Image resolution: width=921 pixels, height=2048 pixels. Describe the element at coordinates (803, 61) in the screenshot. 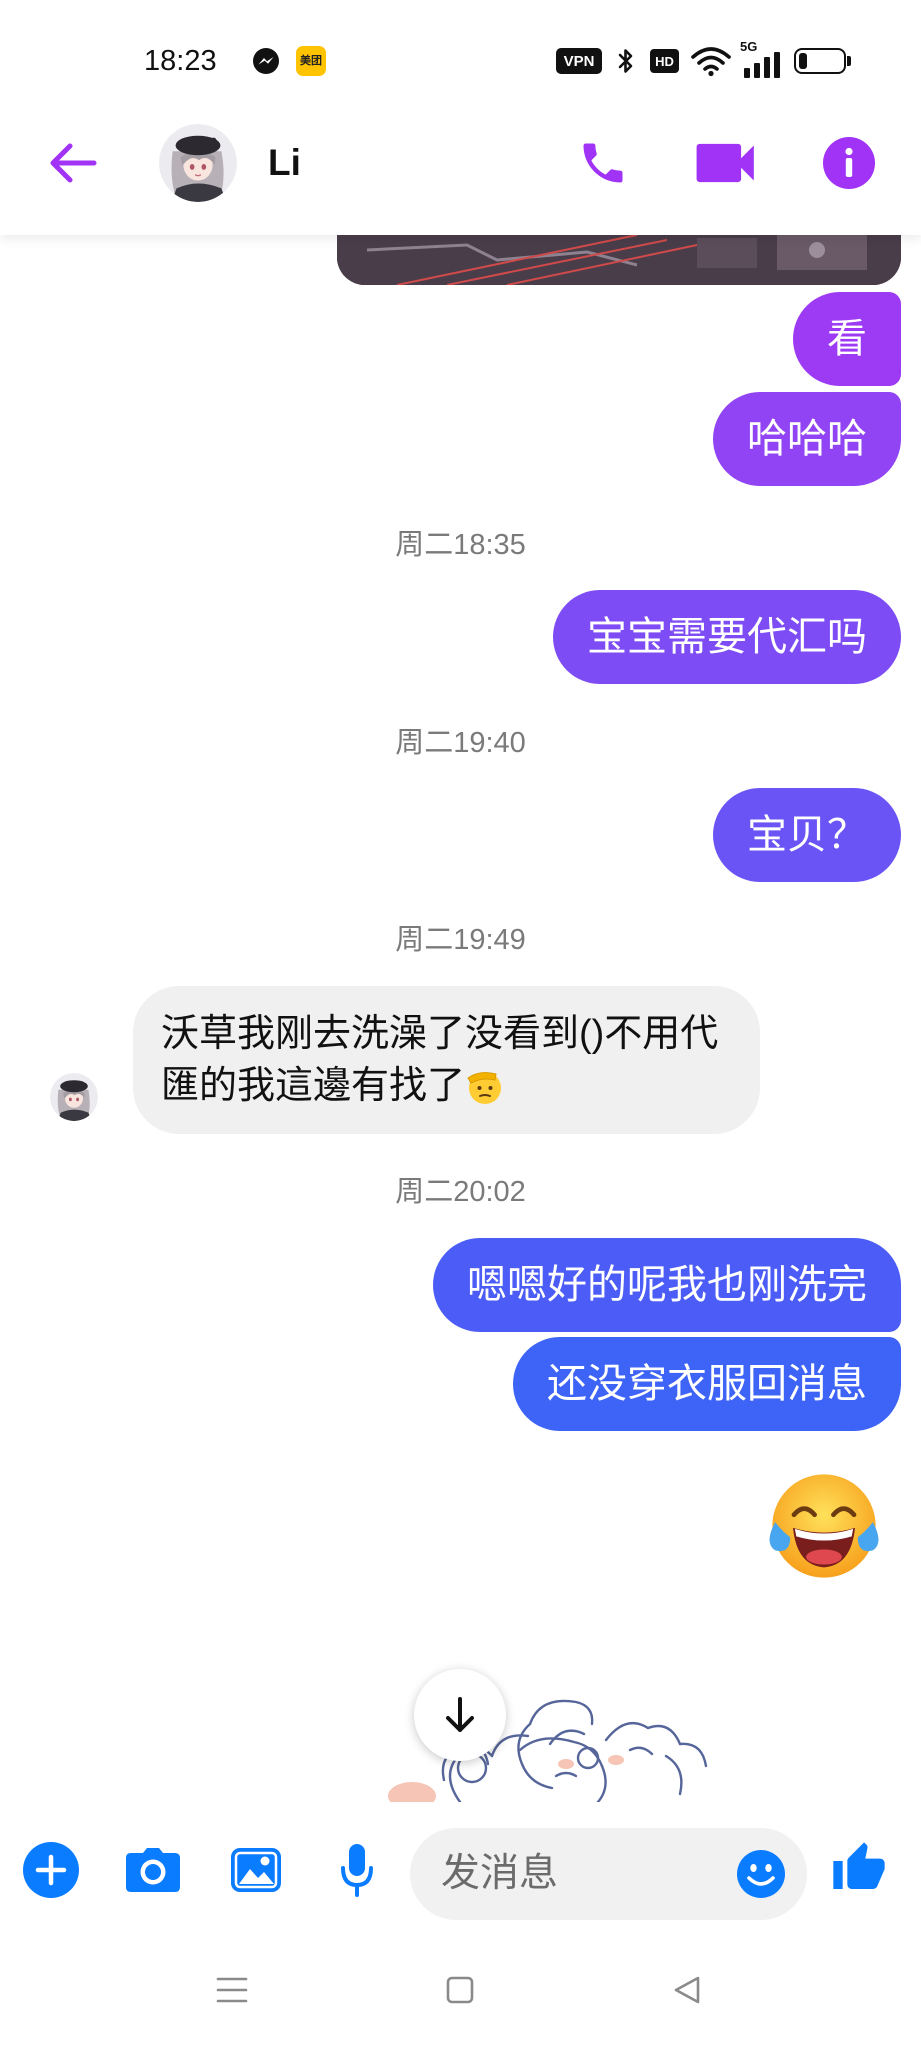

I see `battery-level` at that location.